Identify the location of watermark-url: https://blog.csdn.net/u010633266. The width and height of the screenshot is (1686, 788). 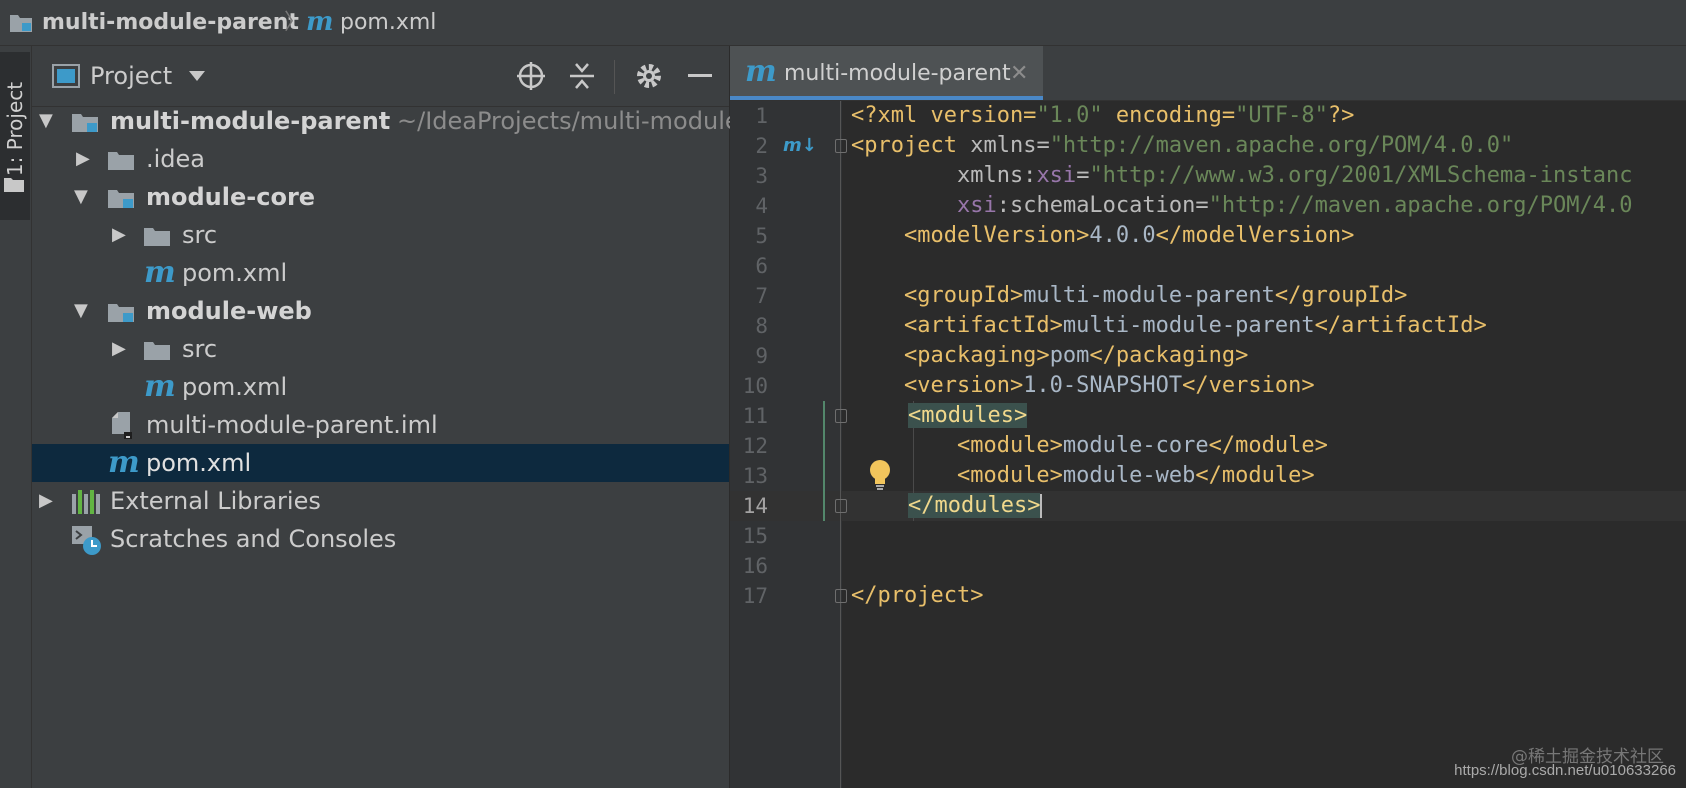
(1565, 770).